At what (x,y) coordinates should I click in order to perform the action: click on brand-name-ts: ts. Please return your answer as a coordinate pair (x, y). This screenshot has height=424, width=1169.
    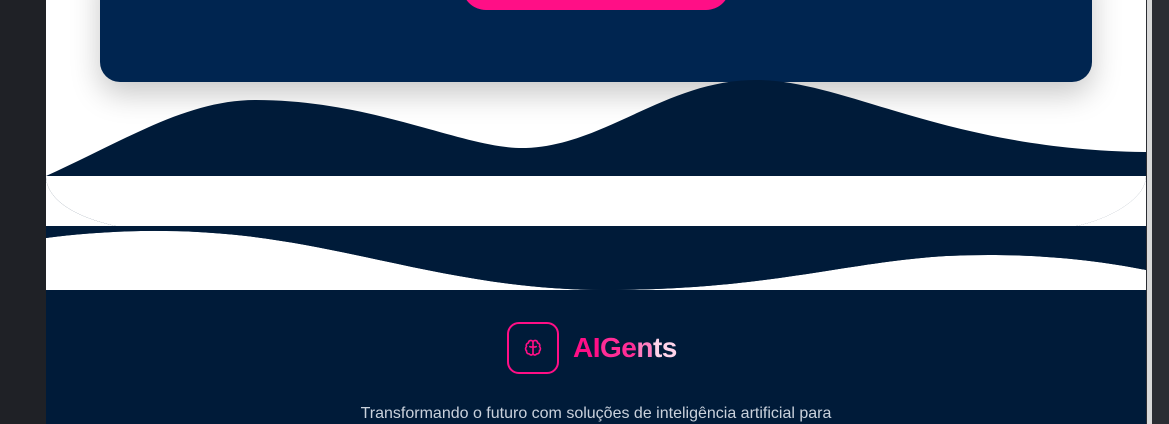
    Looking at the image, I should click on (664, 347).